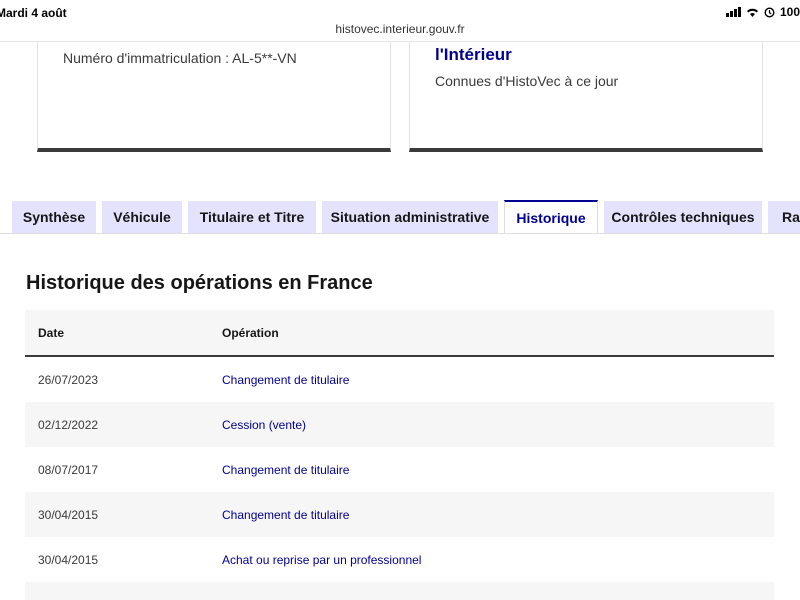  Describe the element at coordinates (252, 217) in the screenshot. I see `tab-titulaire-titre: Titulaire et Titre` at that location.